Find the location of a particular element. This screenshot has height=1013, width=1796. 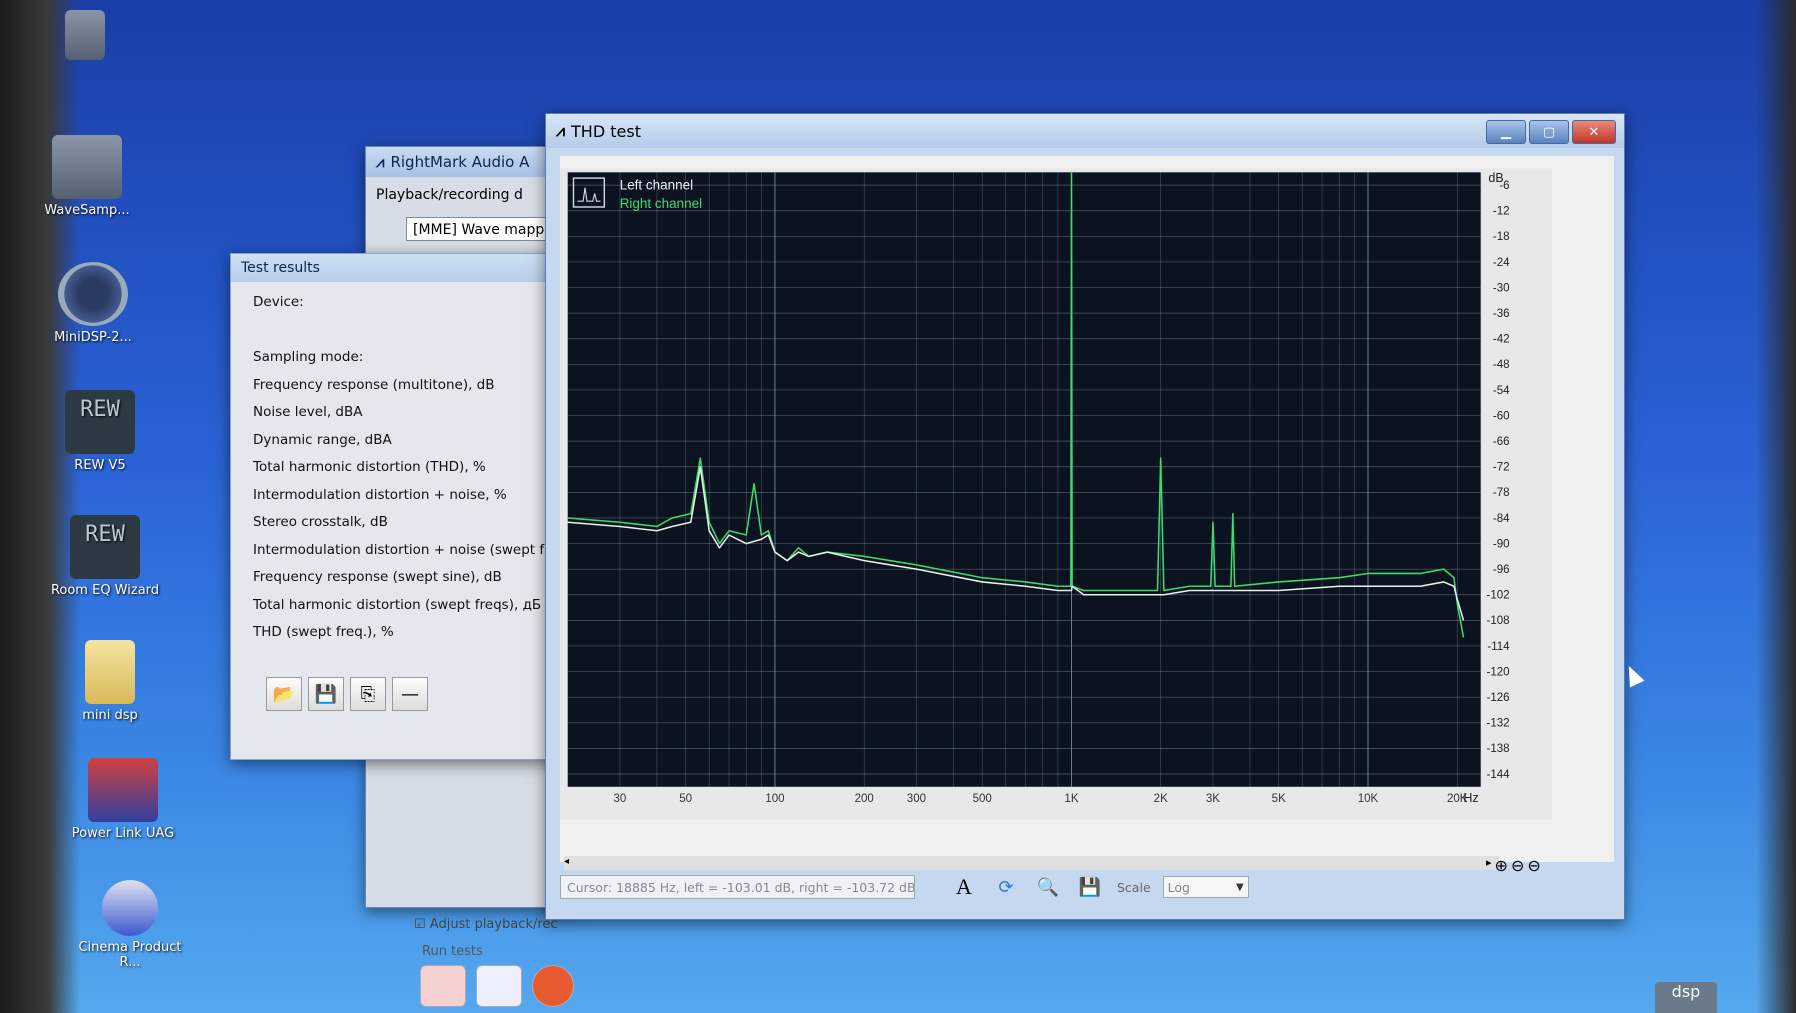

y-tick-label: -24 is located at coordinates (1501, 263).